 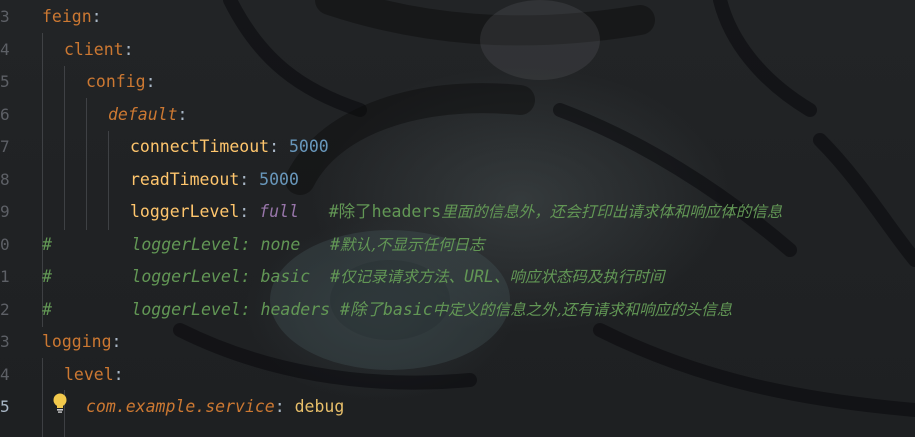 I want to click on line-number: 7, so click(x=5, y=146).